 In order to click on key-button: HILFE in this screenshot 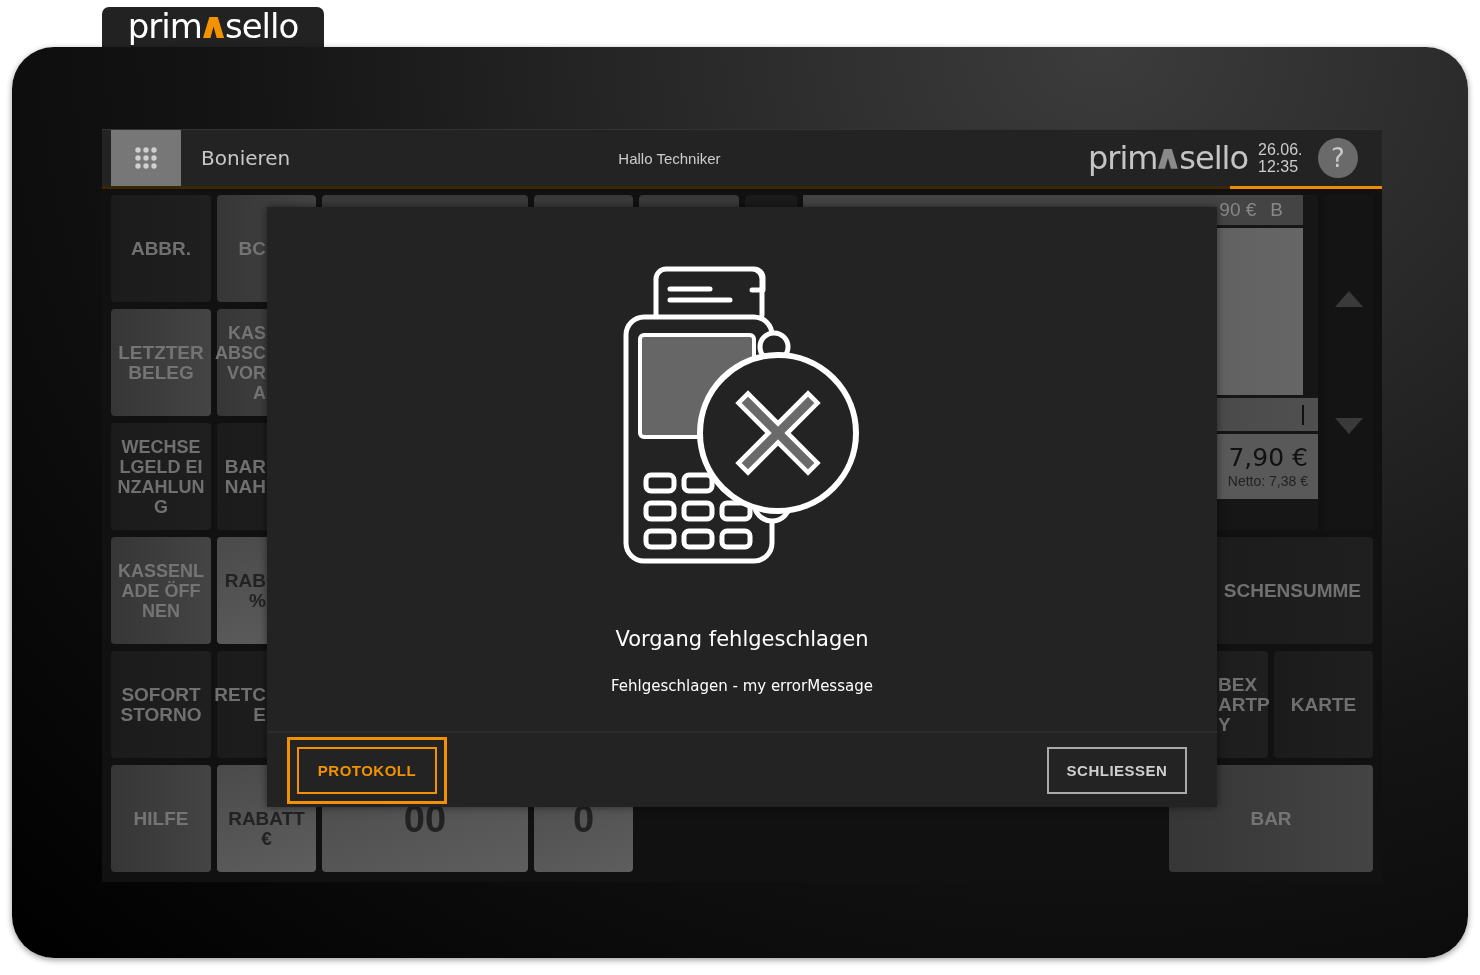, I will do `click(161, 818)`.